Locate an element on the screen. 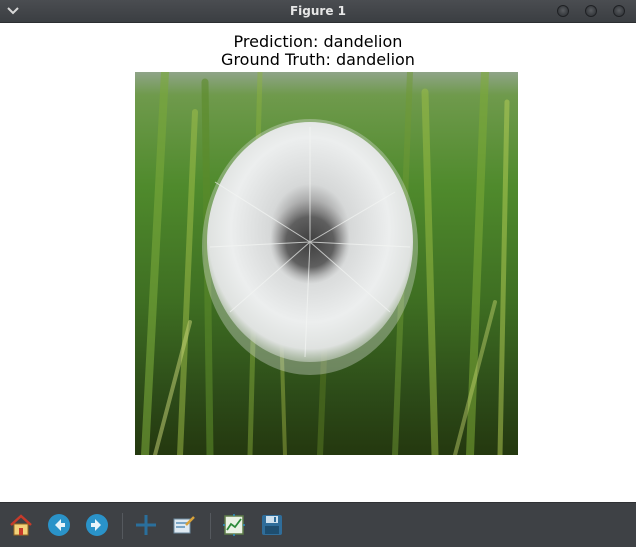 The width and height of the screenshot is (636, 547). forward-arrow-icon is located at coordinates (97, 525).